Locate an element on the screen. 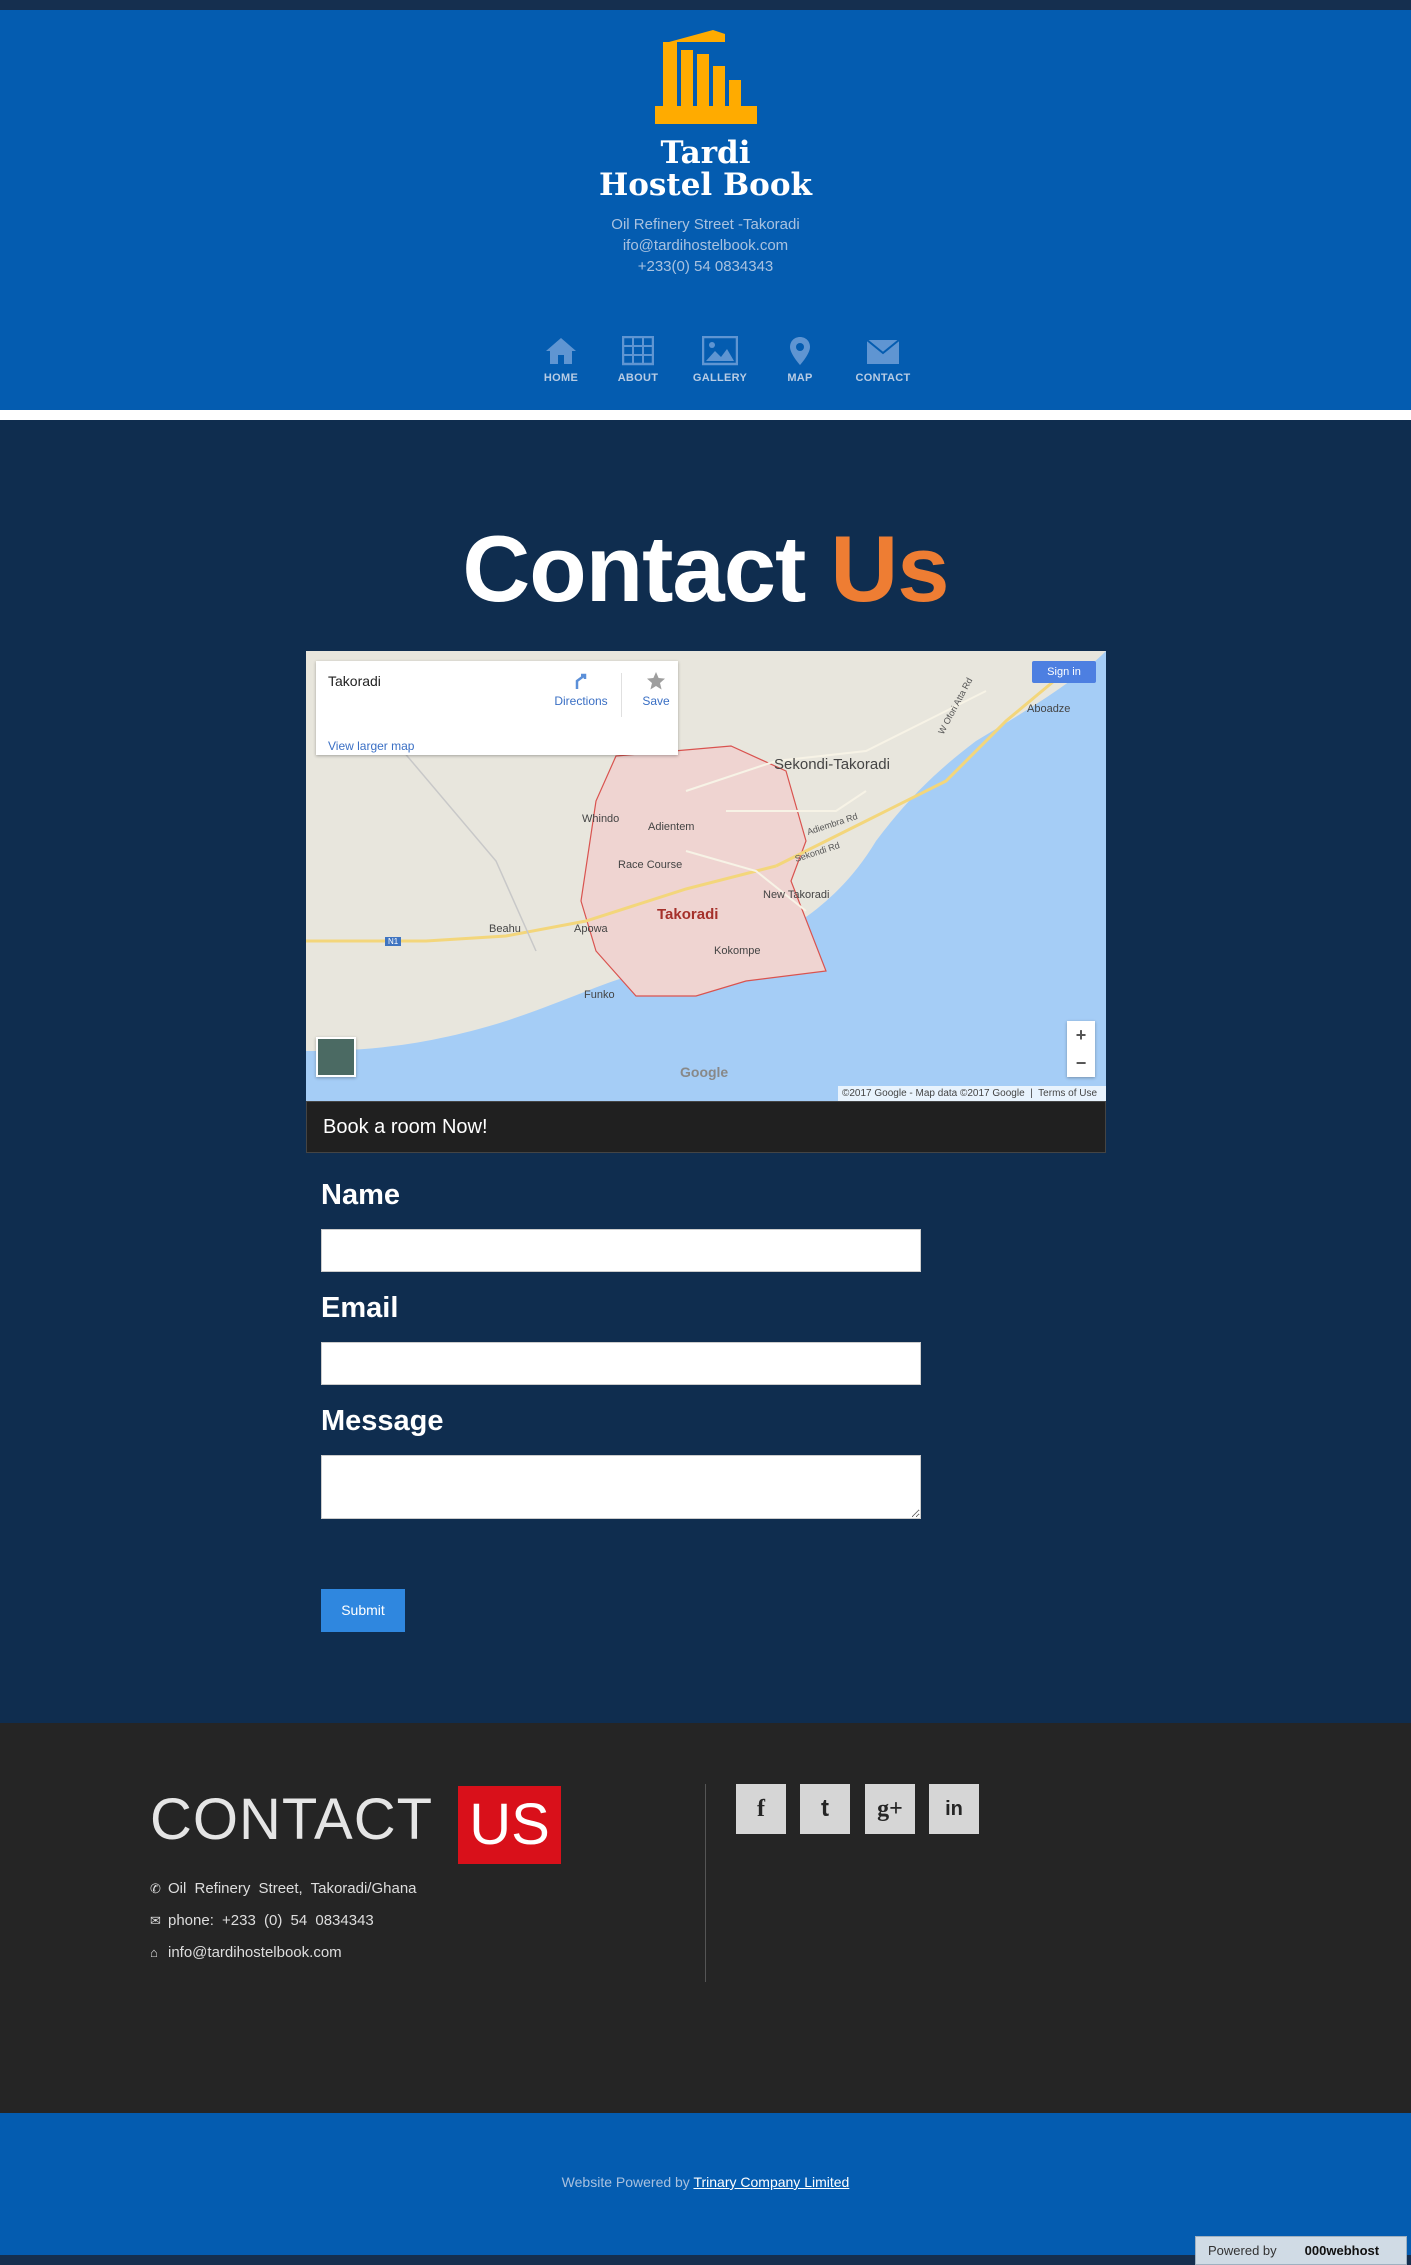 The height and width of the screenshot is (2265, 1411). header-phone: +233(0) 54 0834343 is located at coordinates (705, 266).